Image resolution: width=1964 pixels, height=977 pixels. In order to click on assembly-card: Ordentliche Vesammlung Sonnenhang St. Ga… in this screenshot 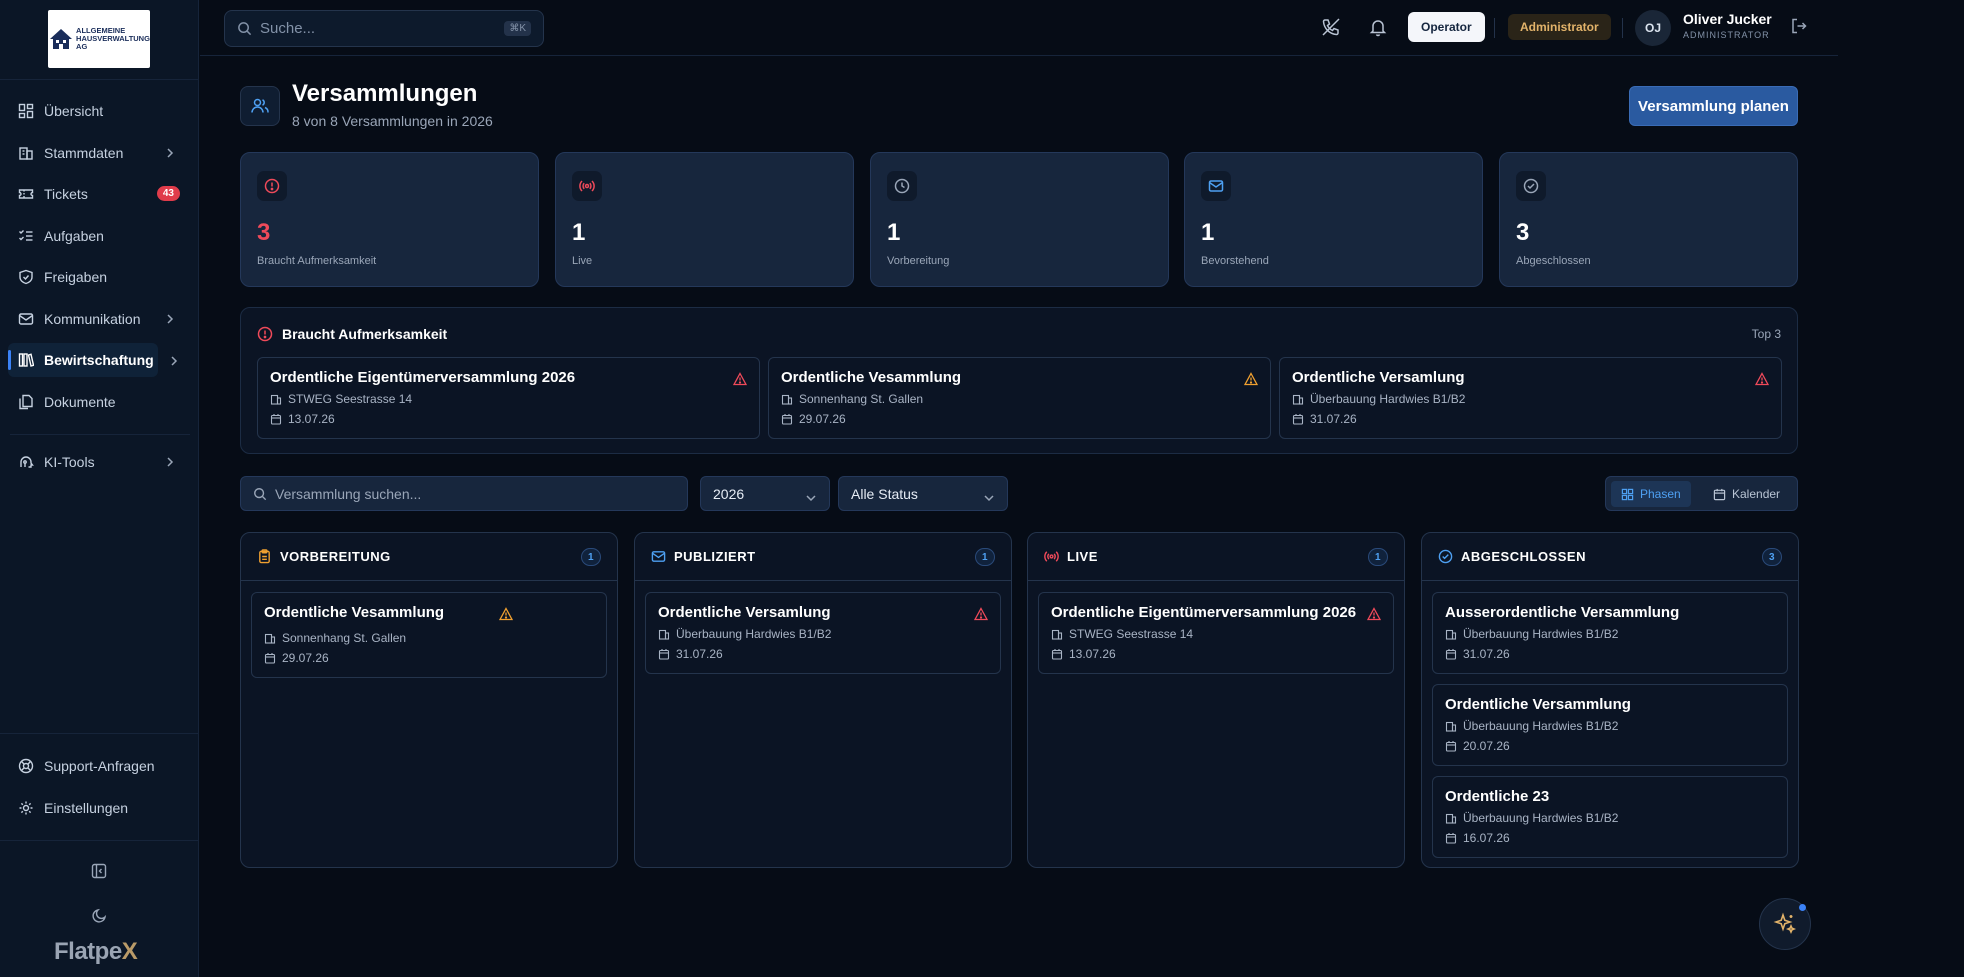, I will do `click(429, 635)`.